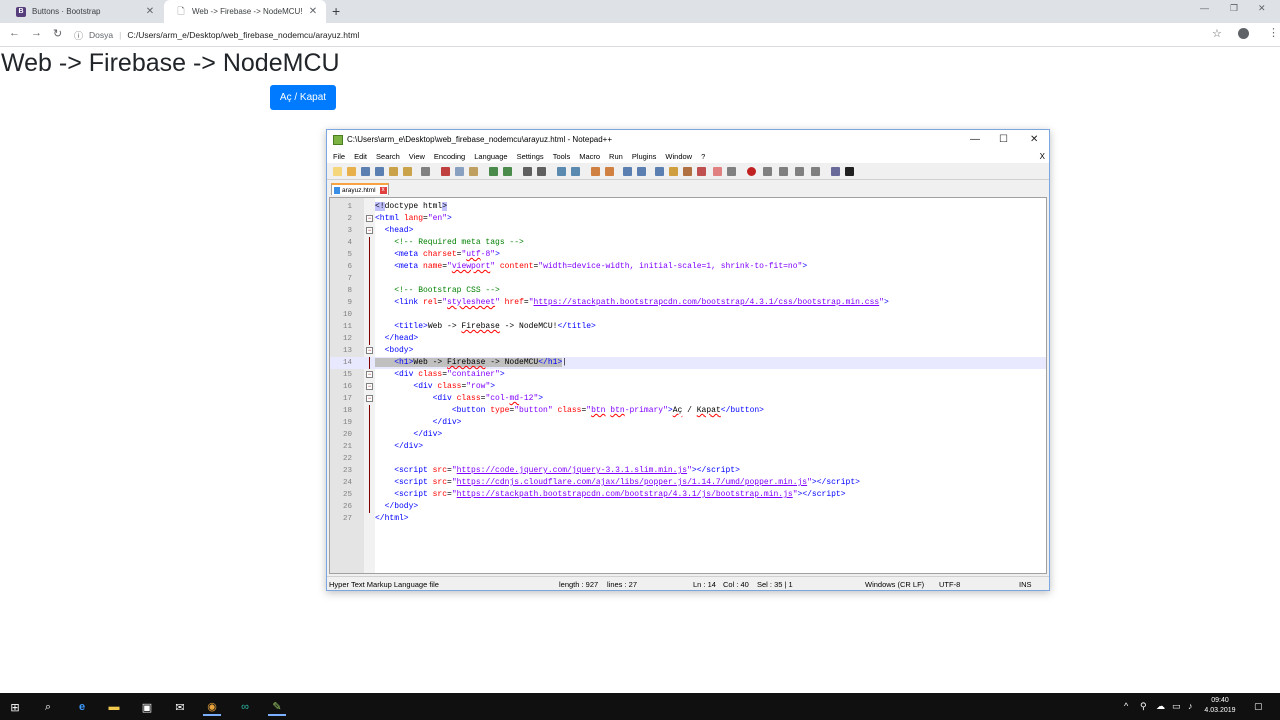 This screenshot has height=720, width=1280. What do you see at coordinates (1243, 33) in the screenshot?
I see `account-icon` at bounding box center [1243, 33].